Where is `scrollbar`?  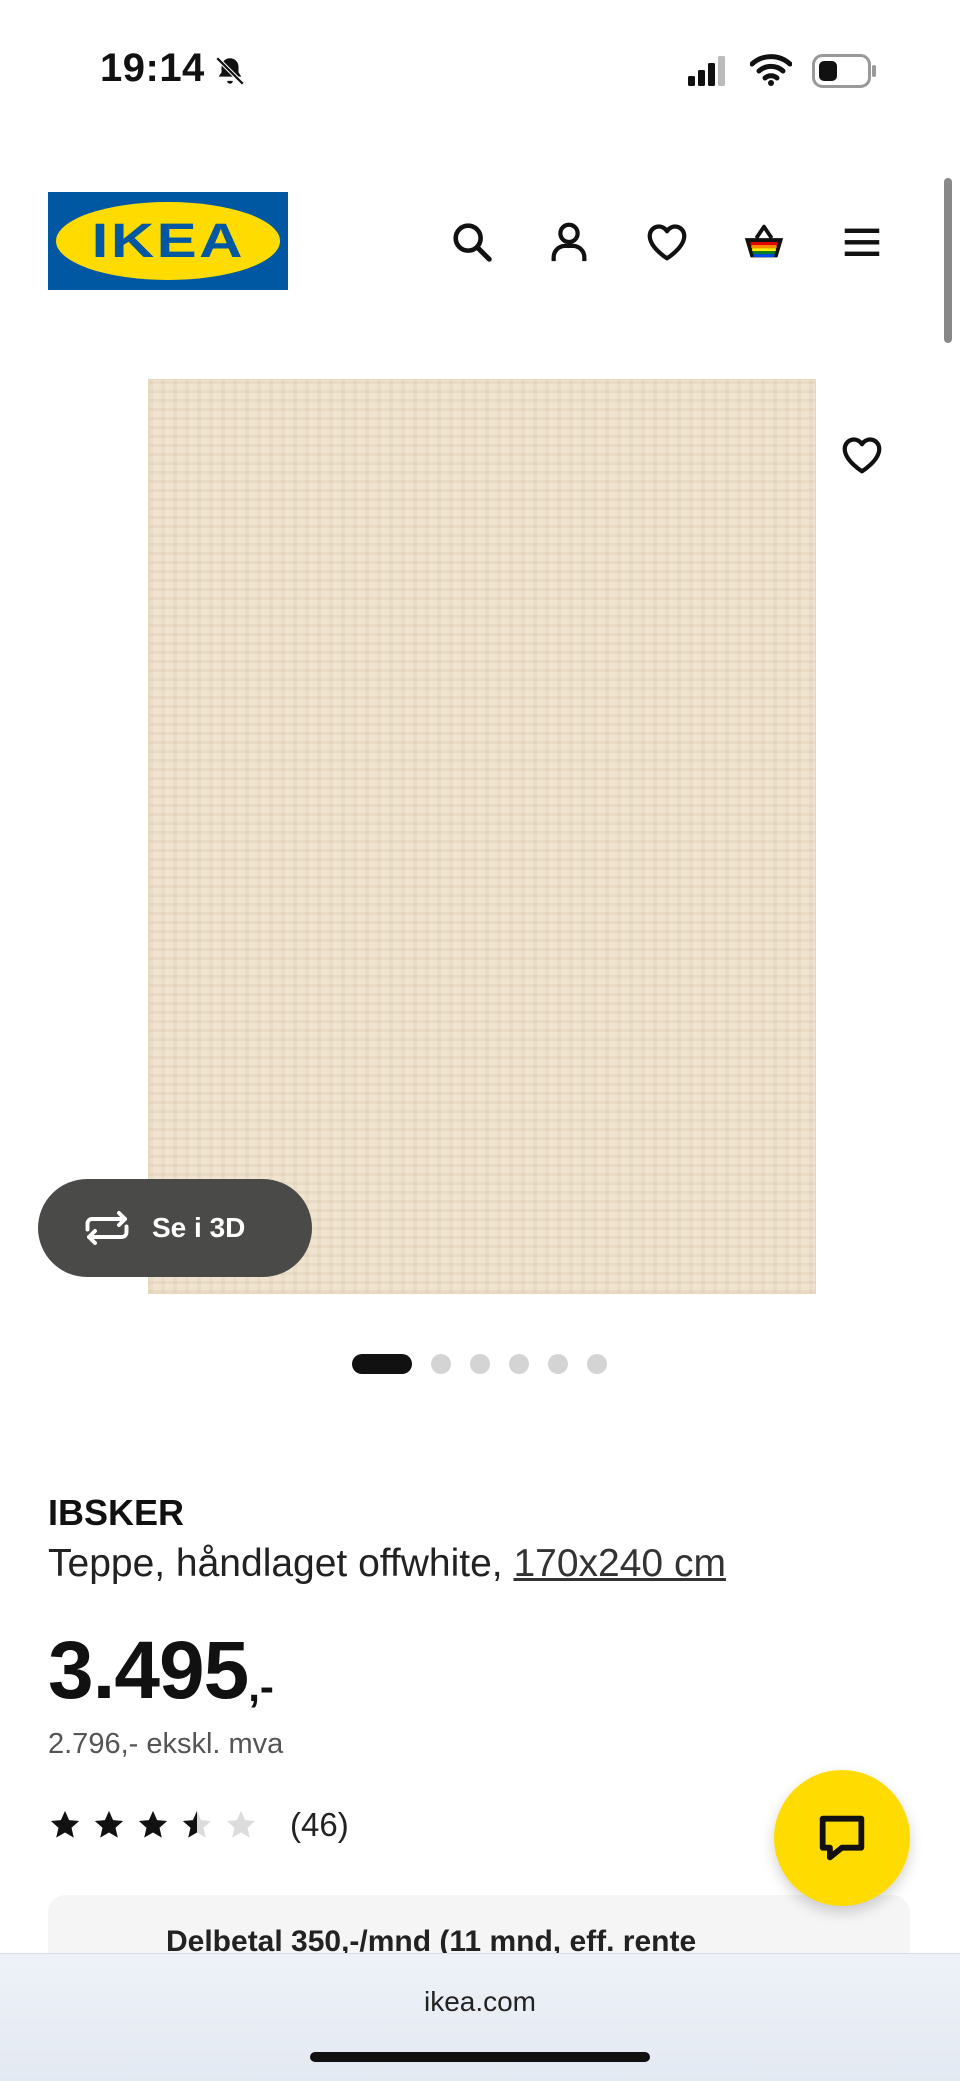 scrollbar is located at coordinates (948, 260).